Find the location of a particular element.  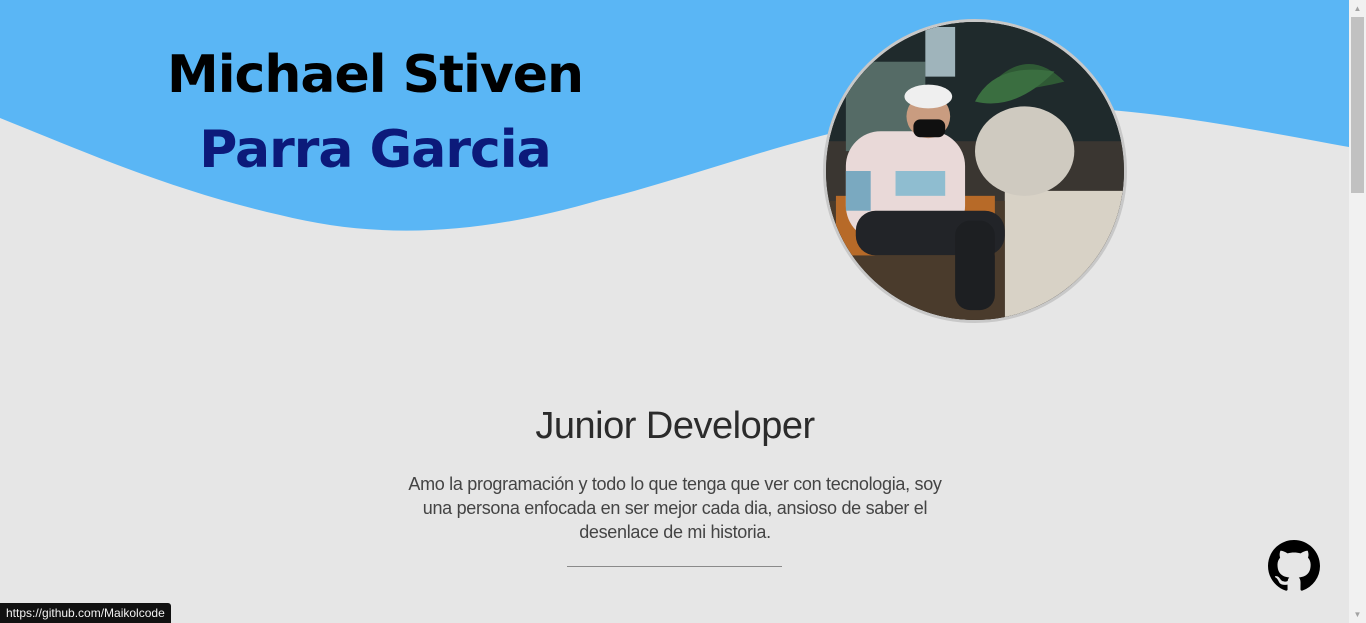

profile-photo is located at coordinates (975, 171).